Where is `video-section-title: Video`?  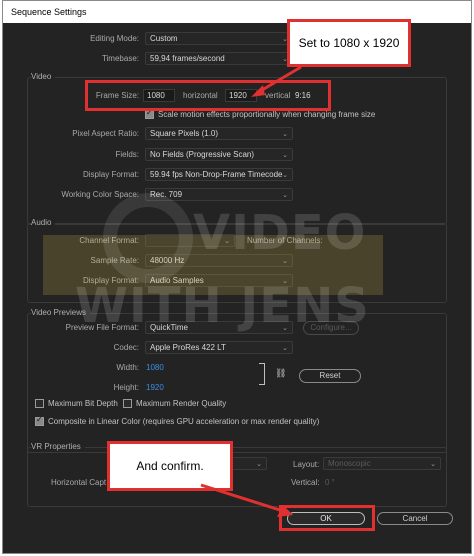
video-section-title: Video is located at coordinates (43, 76).